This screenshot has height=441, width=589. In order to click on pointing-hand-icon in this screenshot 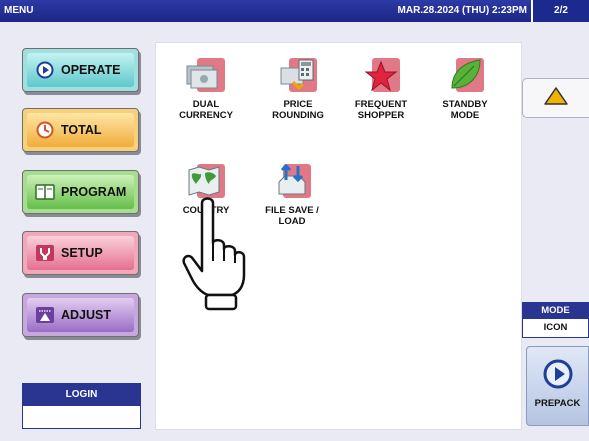, I will do `click(215, 256)`.